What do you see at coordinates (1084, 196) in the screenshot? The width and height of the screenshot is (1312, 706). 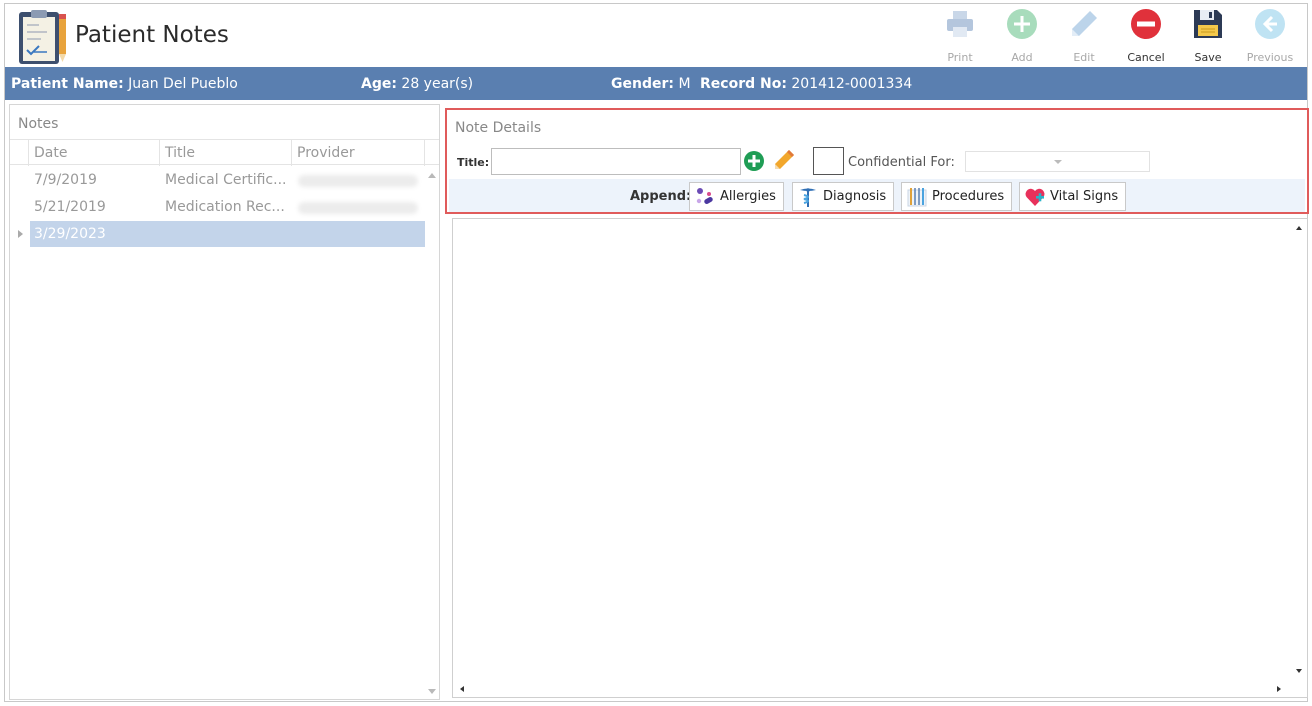 I see `append-vital-signs-label: Vital Signs` at bounding box center [1084, 196].